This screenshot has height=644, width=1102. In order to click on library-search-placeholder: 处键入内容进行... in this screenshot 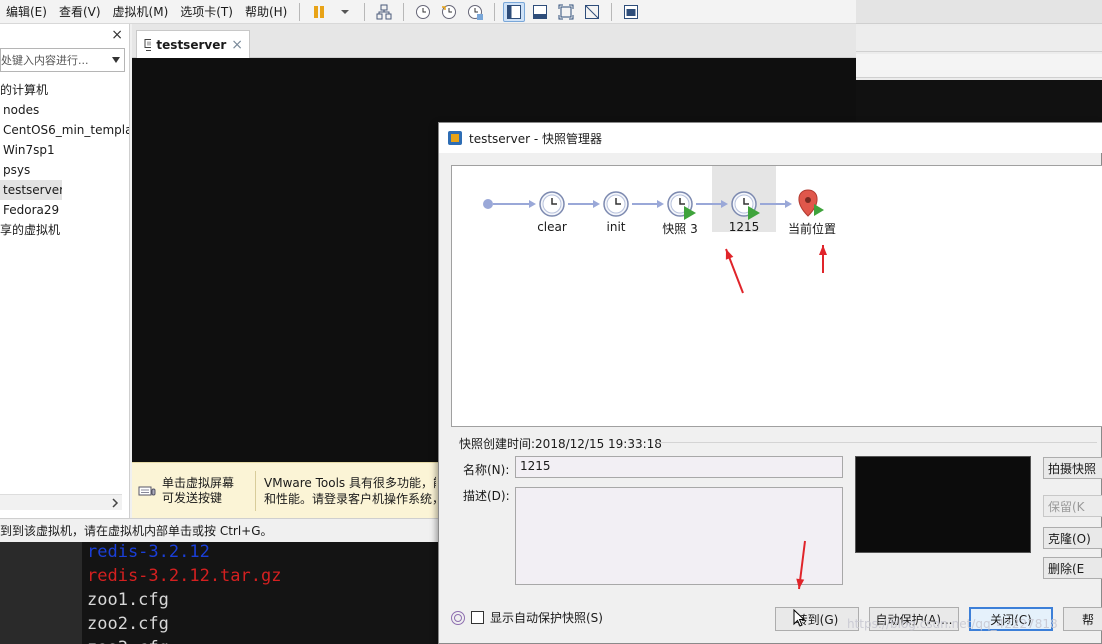, I will do `click(45, 60)`.